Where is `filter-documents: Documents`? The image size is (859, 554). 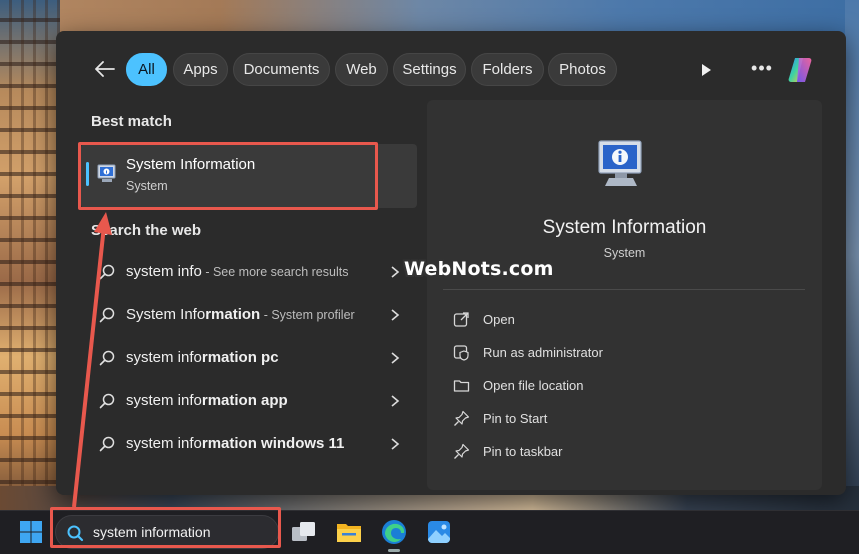
filter-documents: Documents is located at coordinates (281, 69).